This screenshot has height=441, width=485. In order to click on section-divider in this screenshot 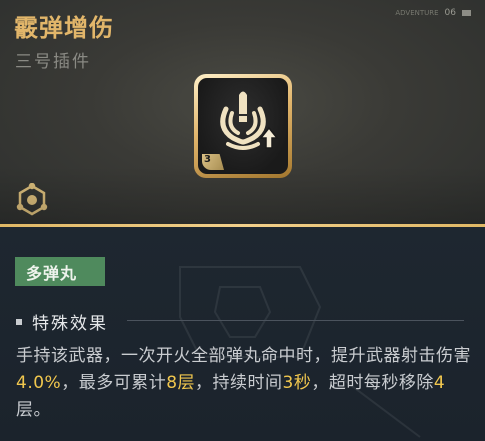, I will do `click(295, 320)`.